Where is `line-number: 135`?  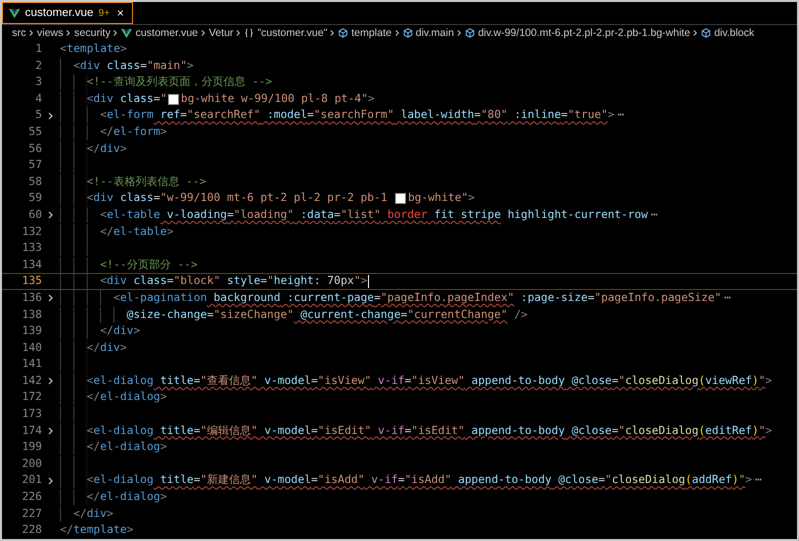 line-number: 135 is located at coordinates (31, 281).